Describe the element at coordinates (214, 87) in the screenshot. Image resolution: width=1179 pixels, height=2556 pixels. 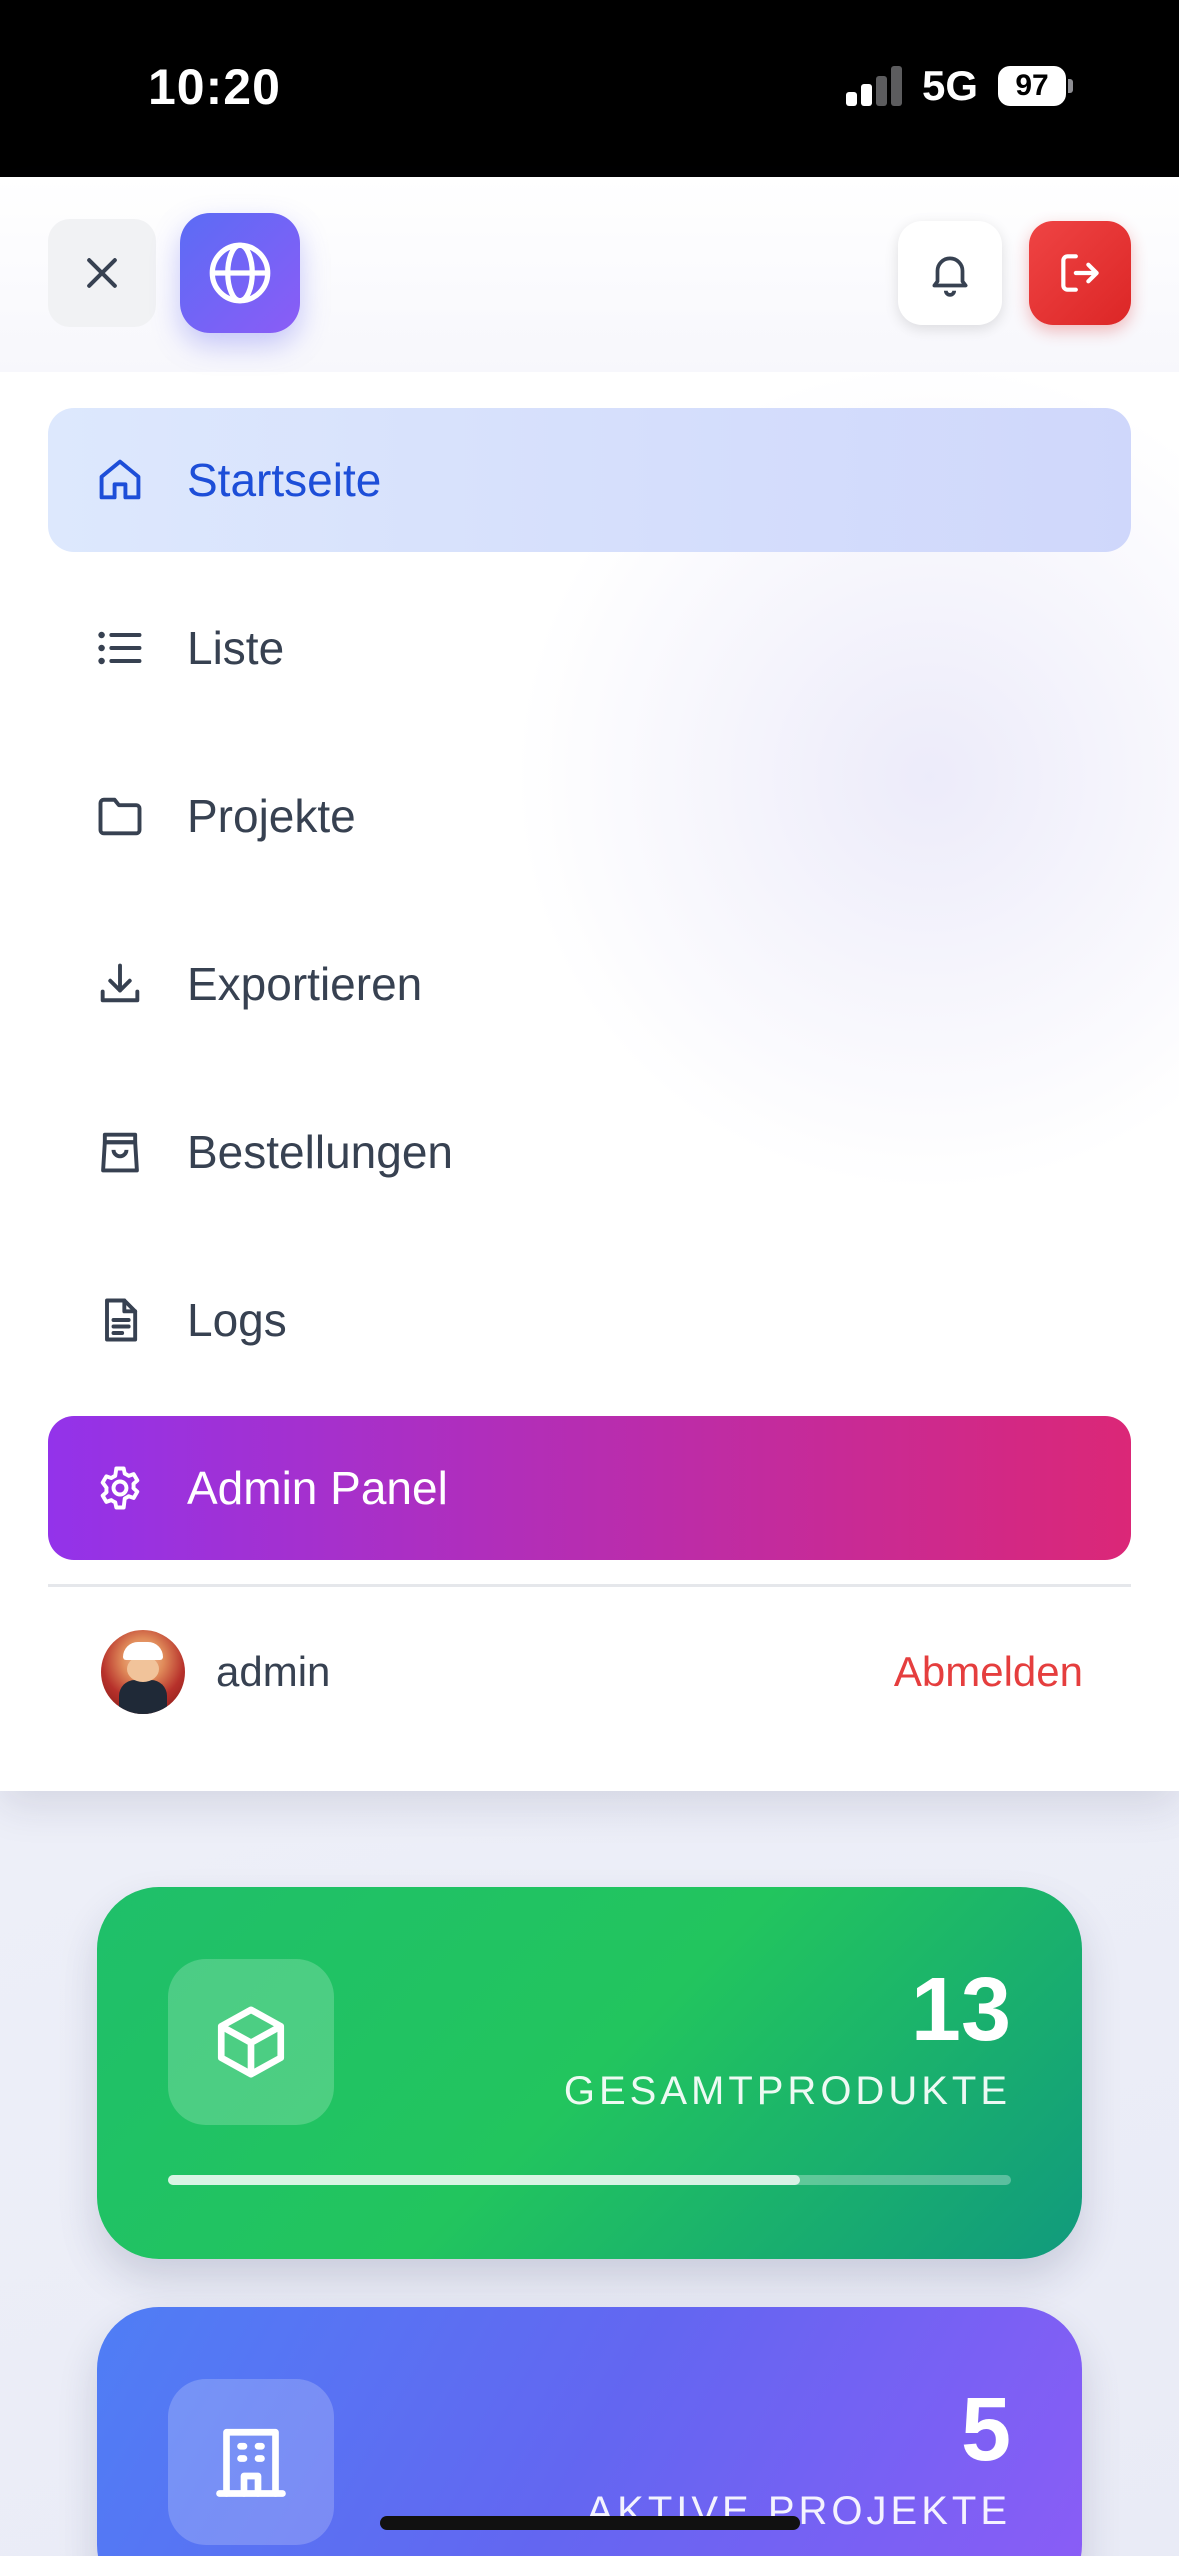
I see `status-time: 10:20` at that location.